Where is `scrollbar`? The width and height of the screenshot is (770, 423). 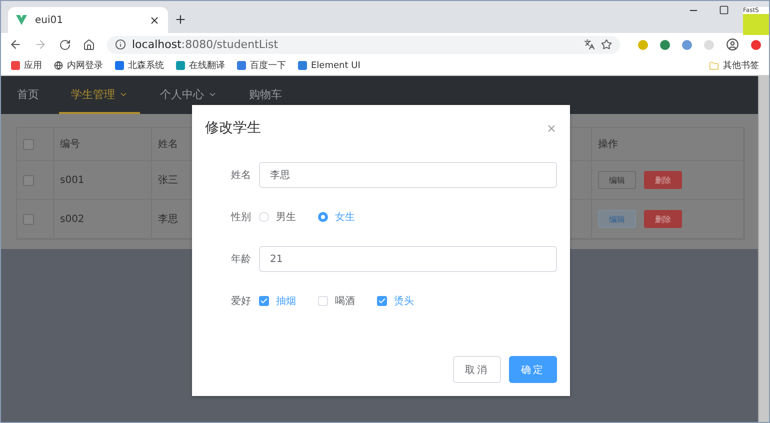 scrollbar is located at coordinates (763, 249).